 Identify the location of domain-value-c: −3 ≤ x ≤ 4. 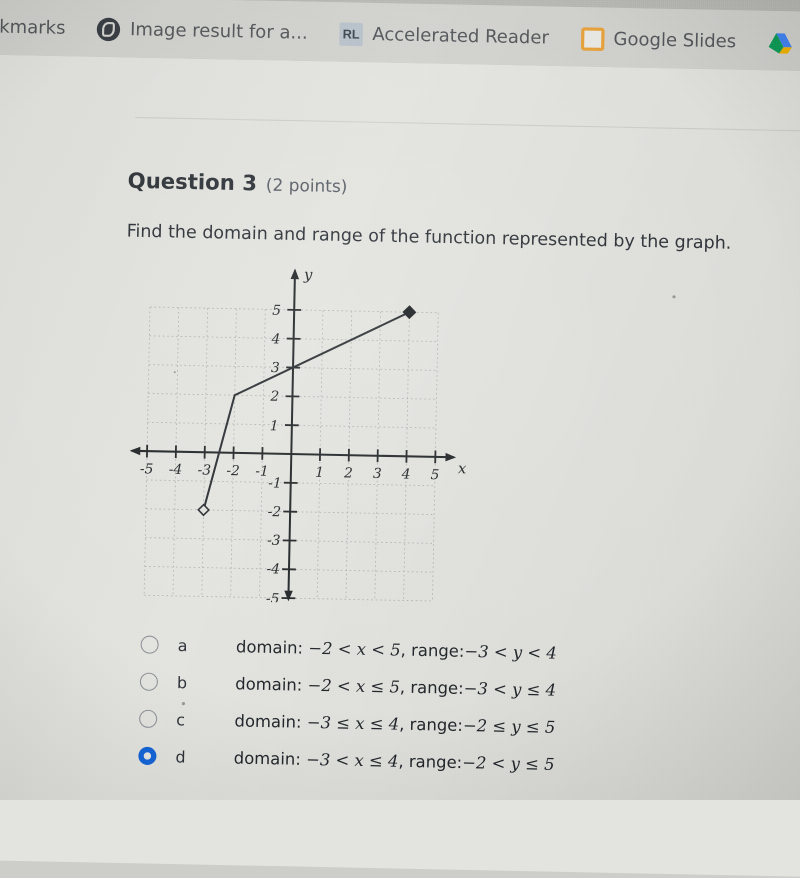
(353, 722).